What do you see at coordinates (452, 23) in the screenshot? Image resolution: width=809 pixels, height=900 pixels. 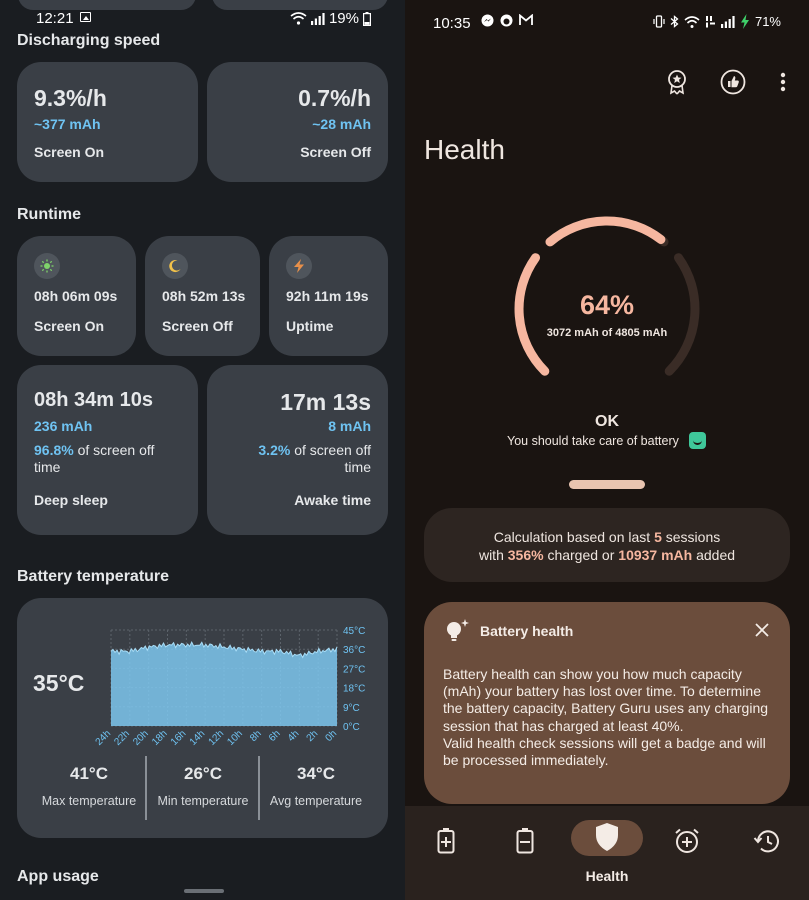 I see `status-time: 10:35` at bounding box center [452, 23].